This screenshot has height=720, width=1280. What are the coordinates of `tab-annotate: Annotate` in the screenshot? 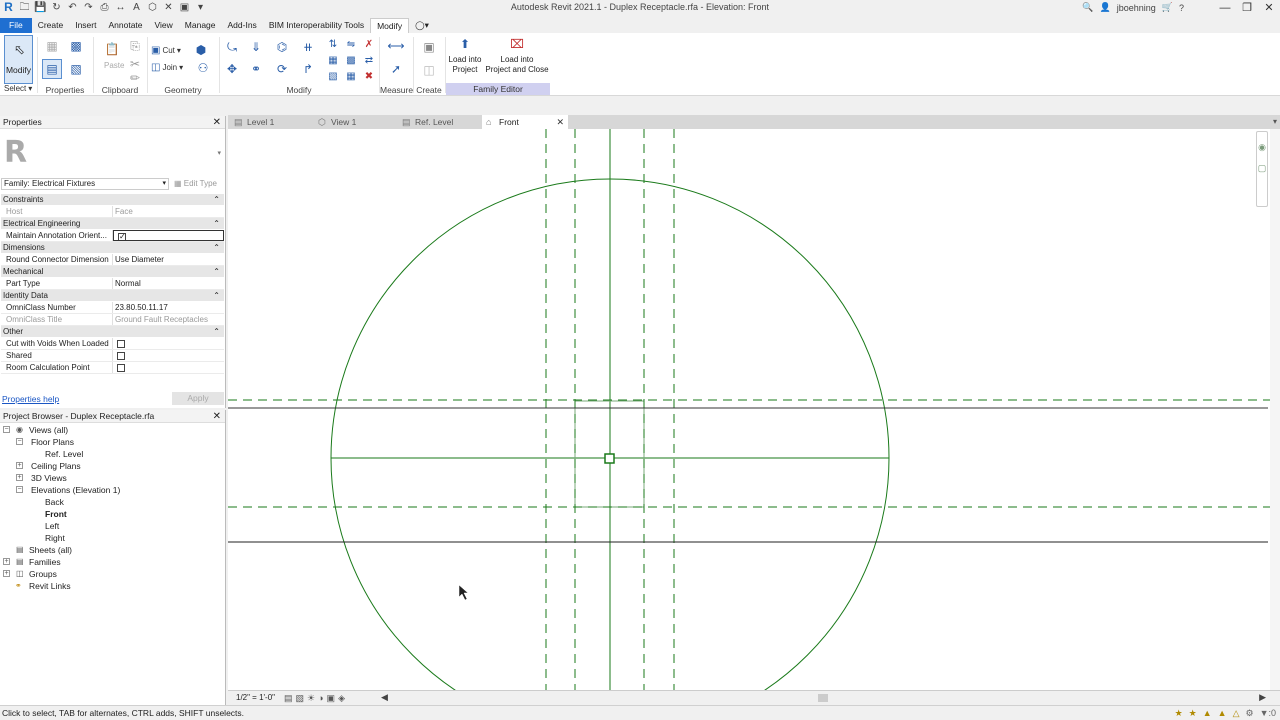 It's located at (125, 25).